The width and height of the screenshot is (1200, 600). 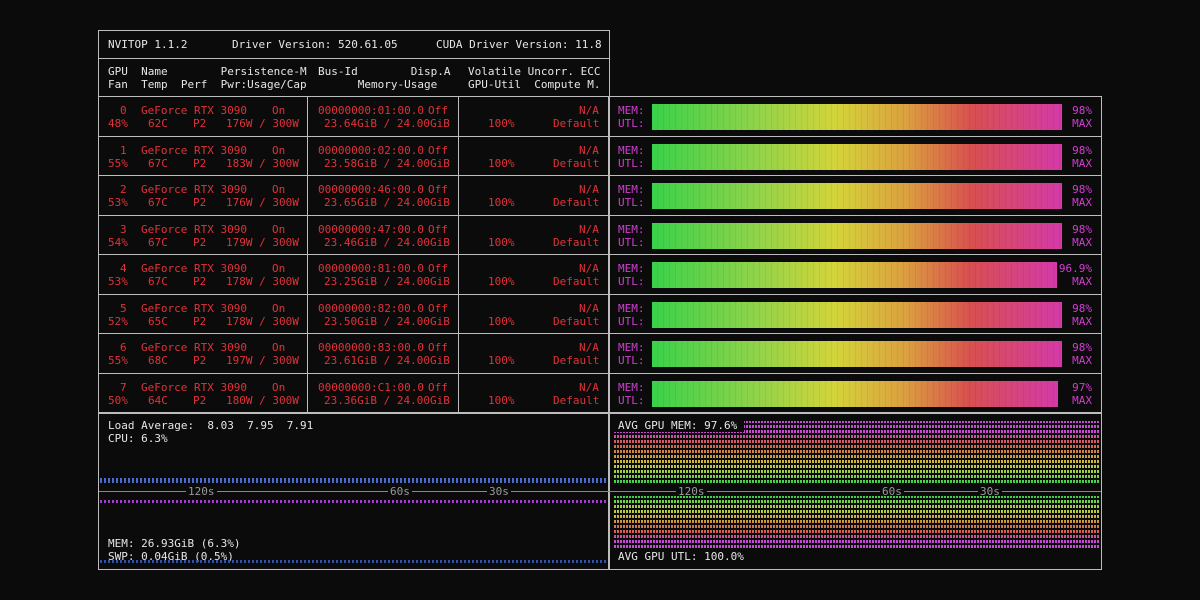 What do you see at coordinates (211, 425) in the screenshot?
I see `load-average: Load Average: 8.03 7.95 7.91` at bounding box center [211, 425].